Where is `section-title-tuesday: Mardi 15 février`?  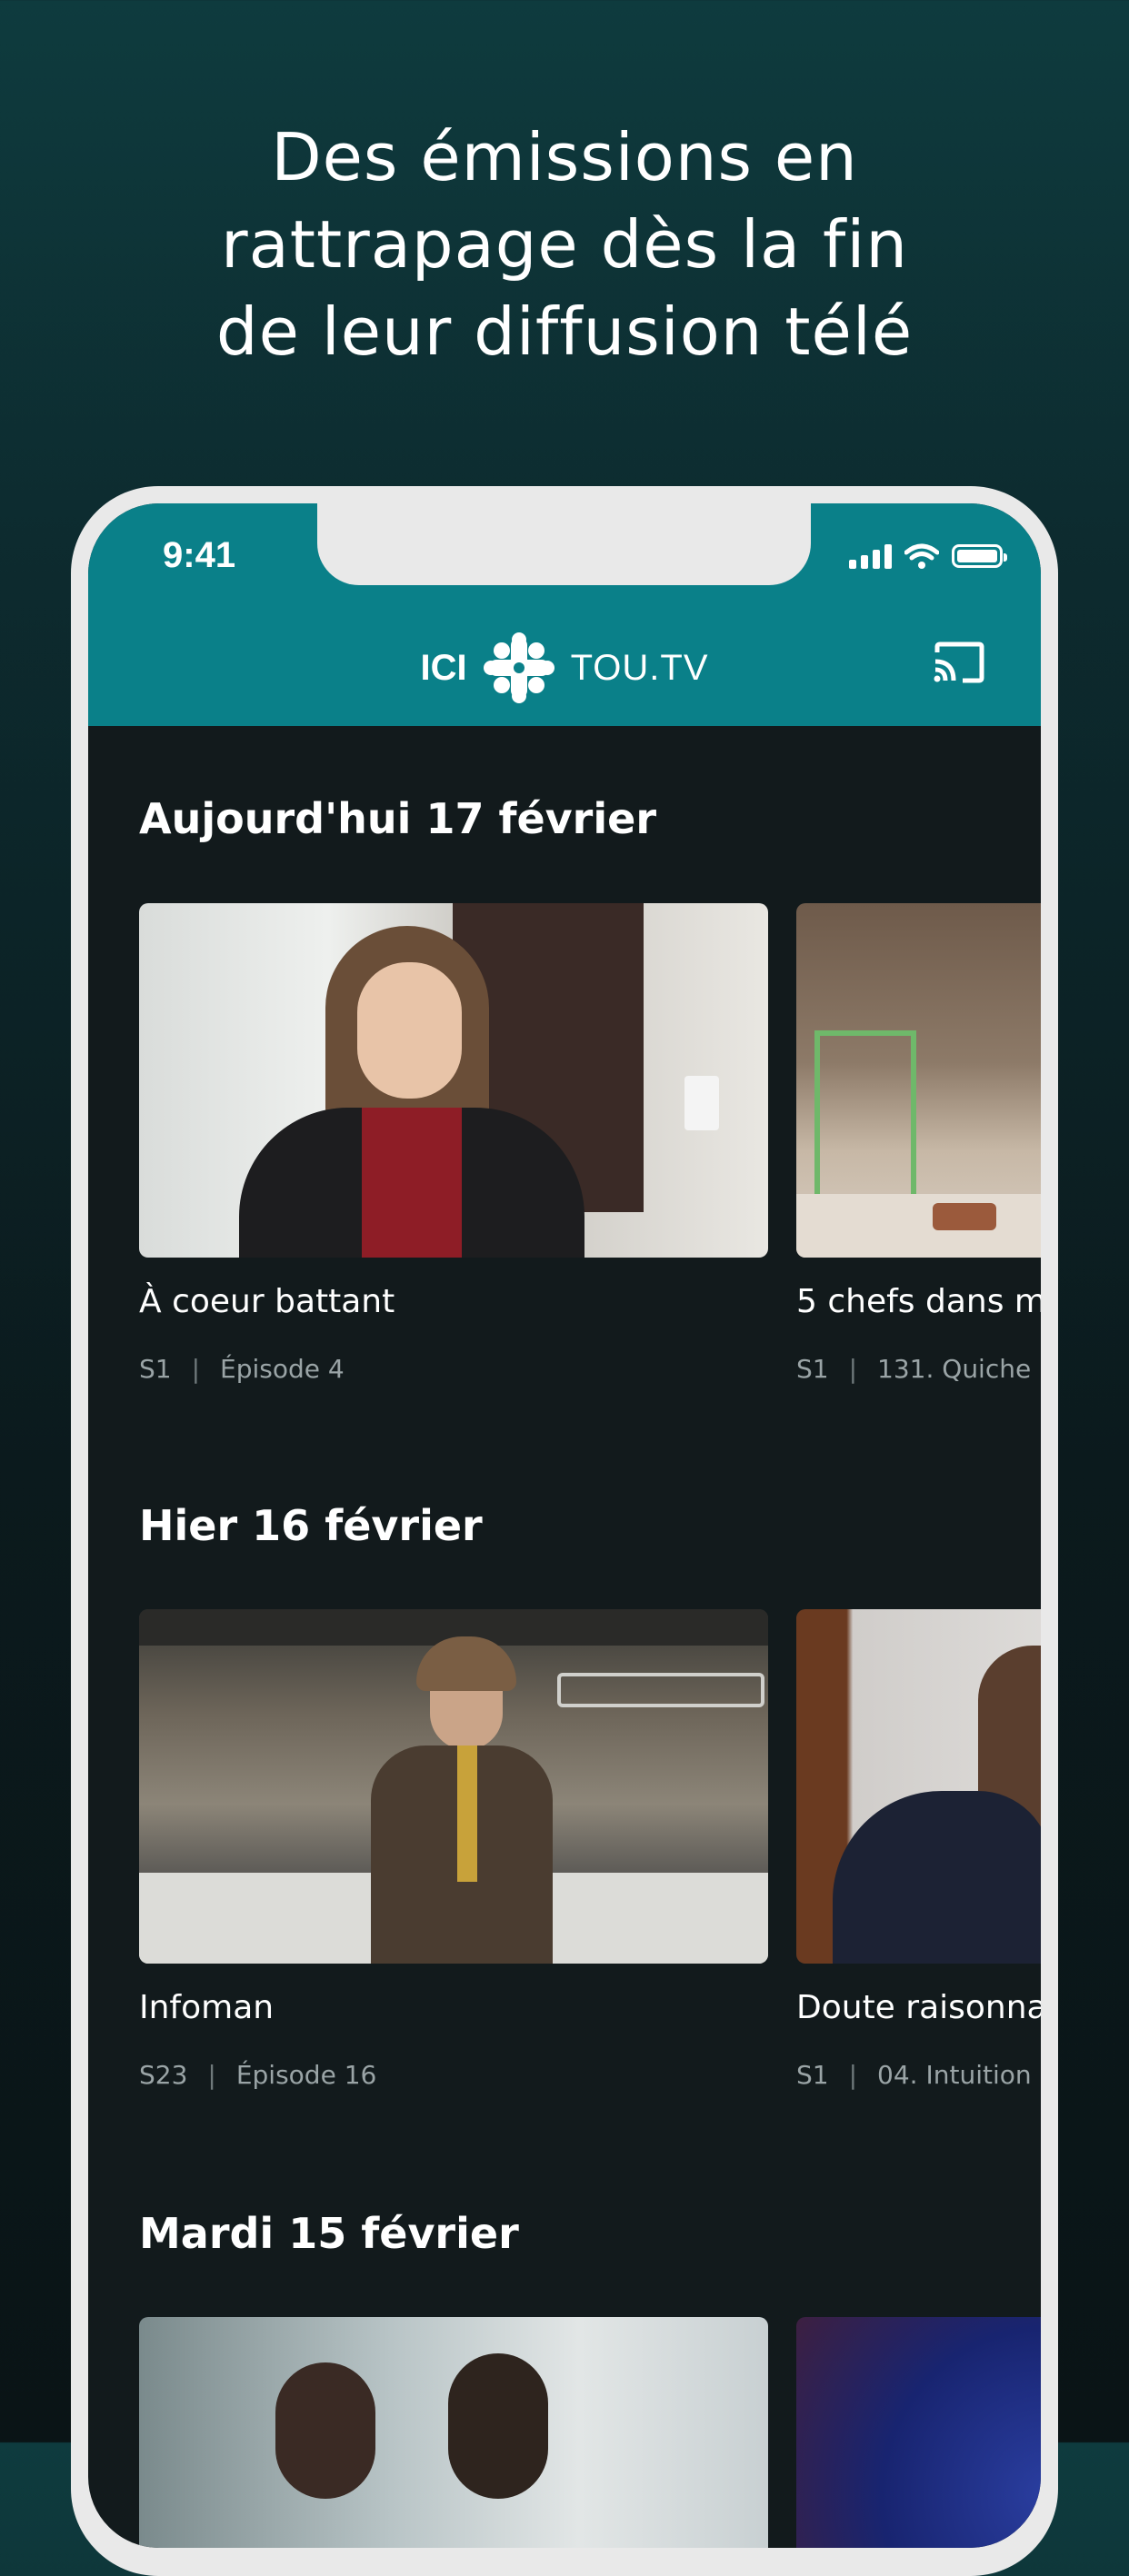
section-title-tuesday: Mardi 15 février is located at coordinates (329, 2234).